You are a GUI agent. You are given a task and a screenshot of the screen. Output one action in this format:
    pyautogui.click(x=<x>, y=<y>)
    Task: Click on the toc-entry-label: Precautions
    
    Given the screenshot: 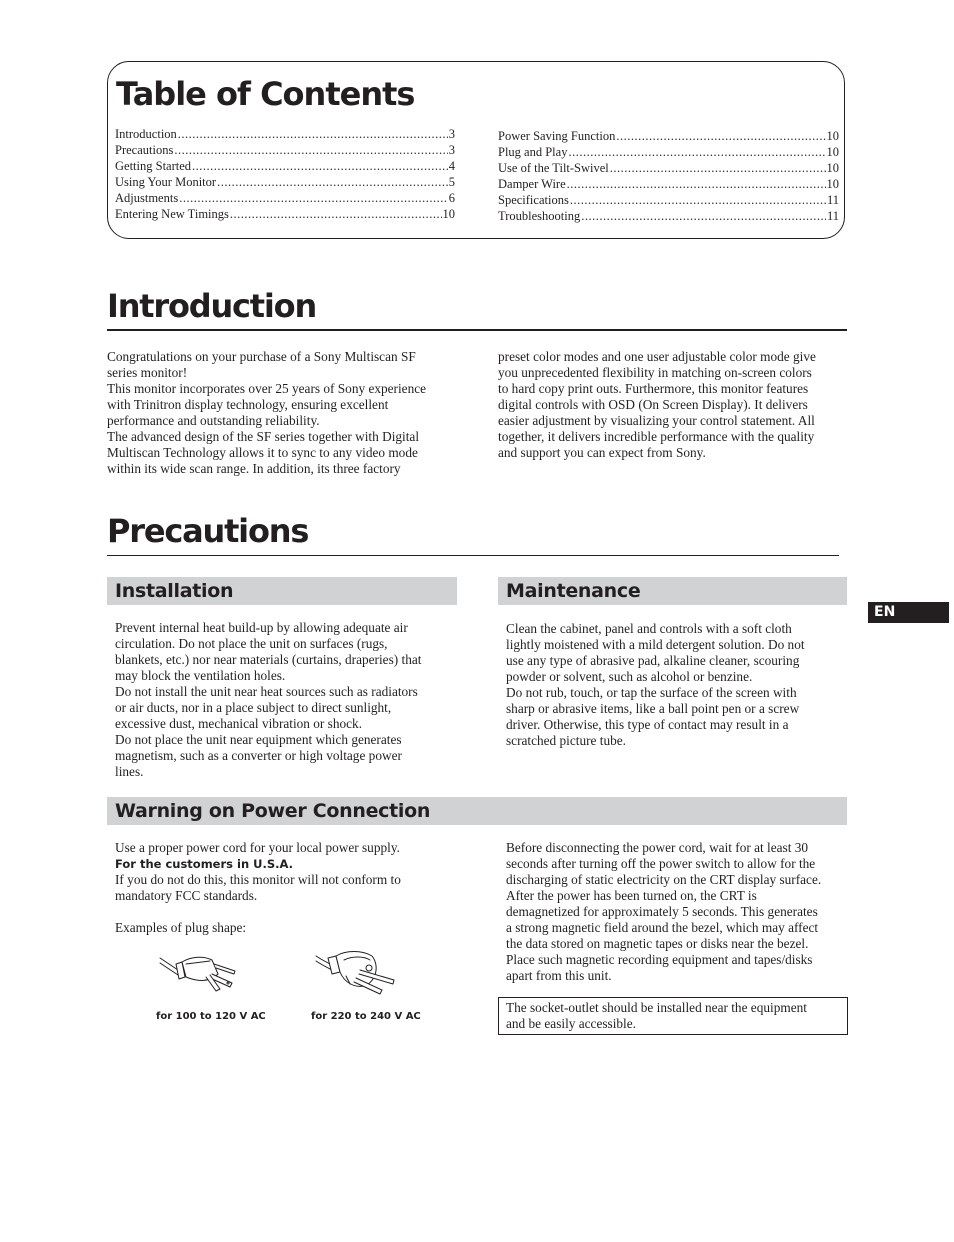 What is the action you would take?
    pyautogui.click(x=144, y=150)
    